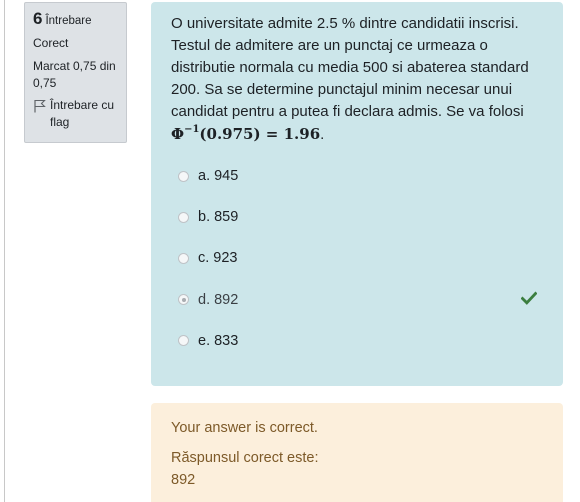 This screenshot has width=580, height=502. Describe the element at coordinates (363, 188) in the screenshot. I see `answer-option-a: a. 945` at that location.